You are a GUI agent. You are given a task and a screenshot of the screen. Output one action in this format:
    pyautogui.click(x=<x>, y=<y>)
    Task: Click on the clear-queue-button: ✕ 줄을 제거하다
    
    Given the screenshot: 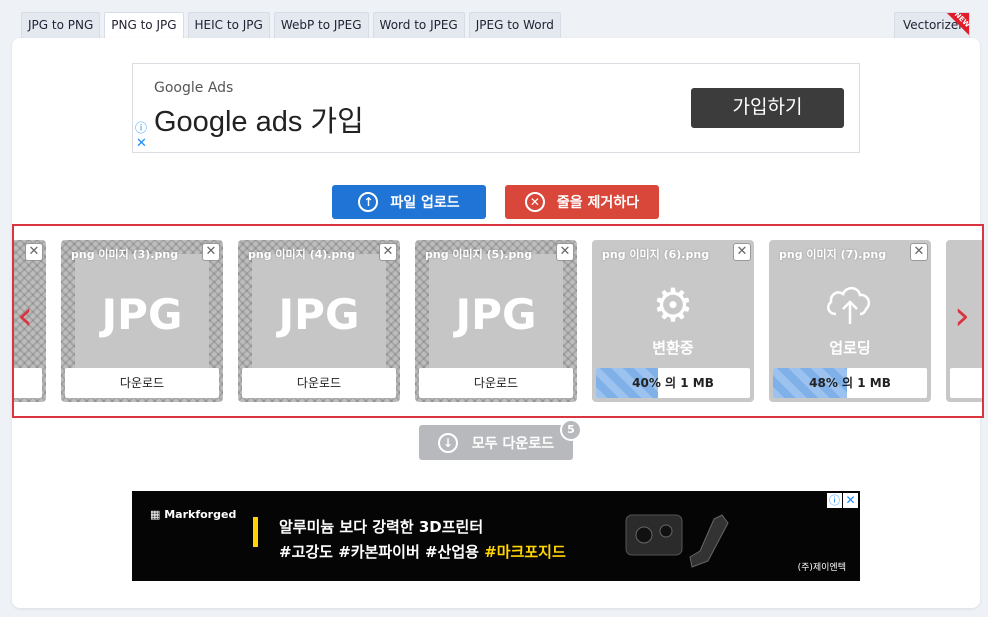 What is the action you would take?
    pyautogui.click(x=582, y=202)
    